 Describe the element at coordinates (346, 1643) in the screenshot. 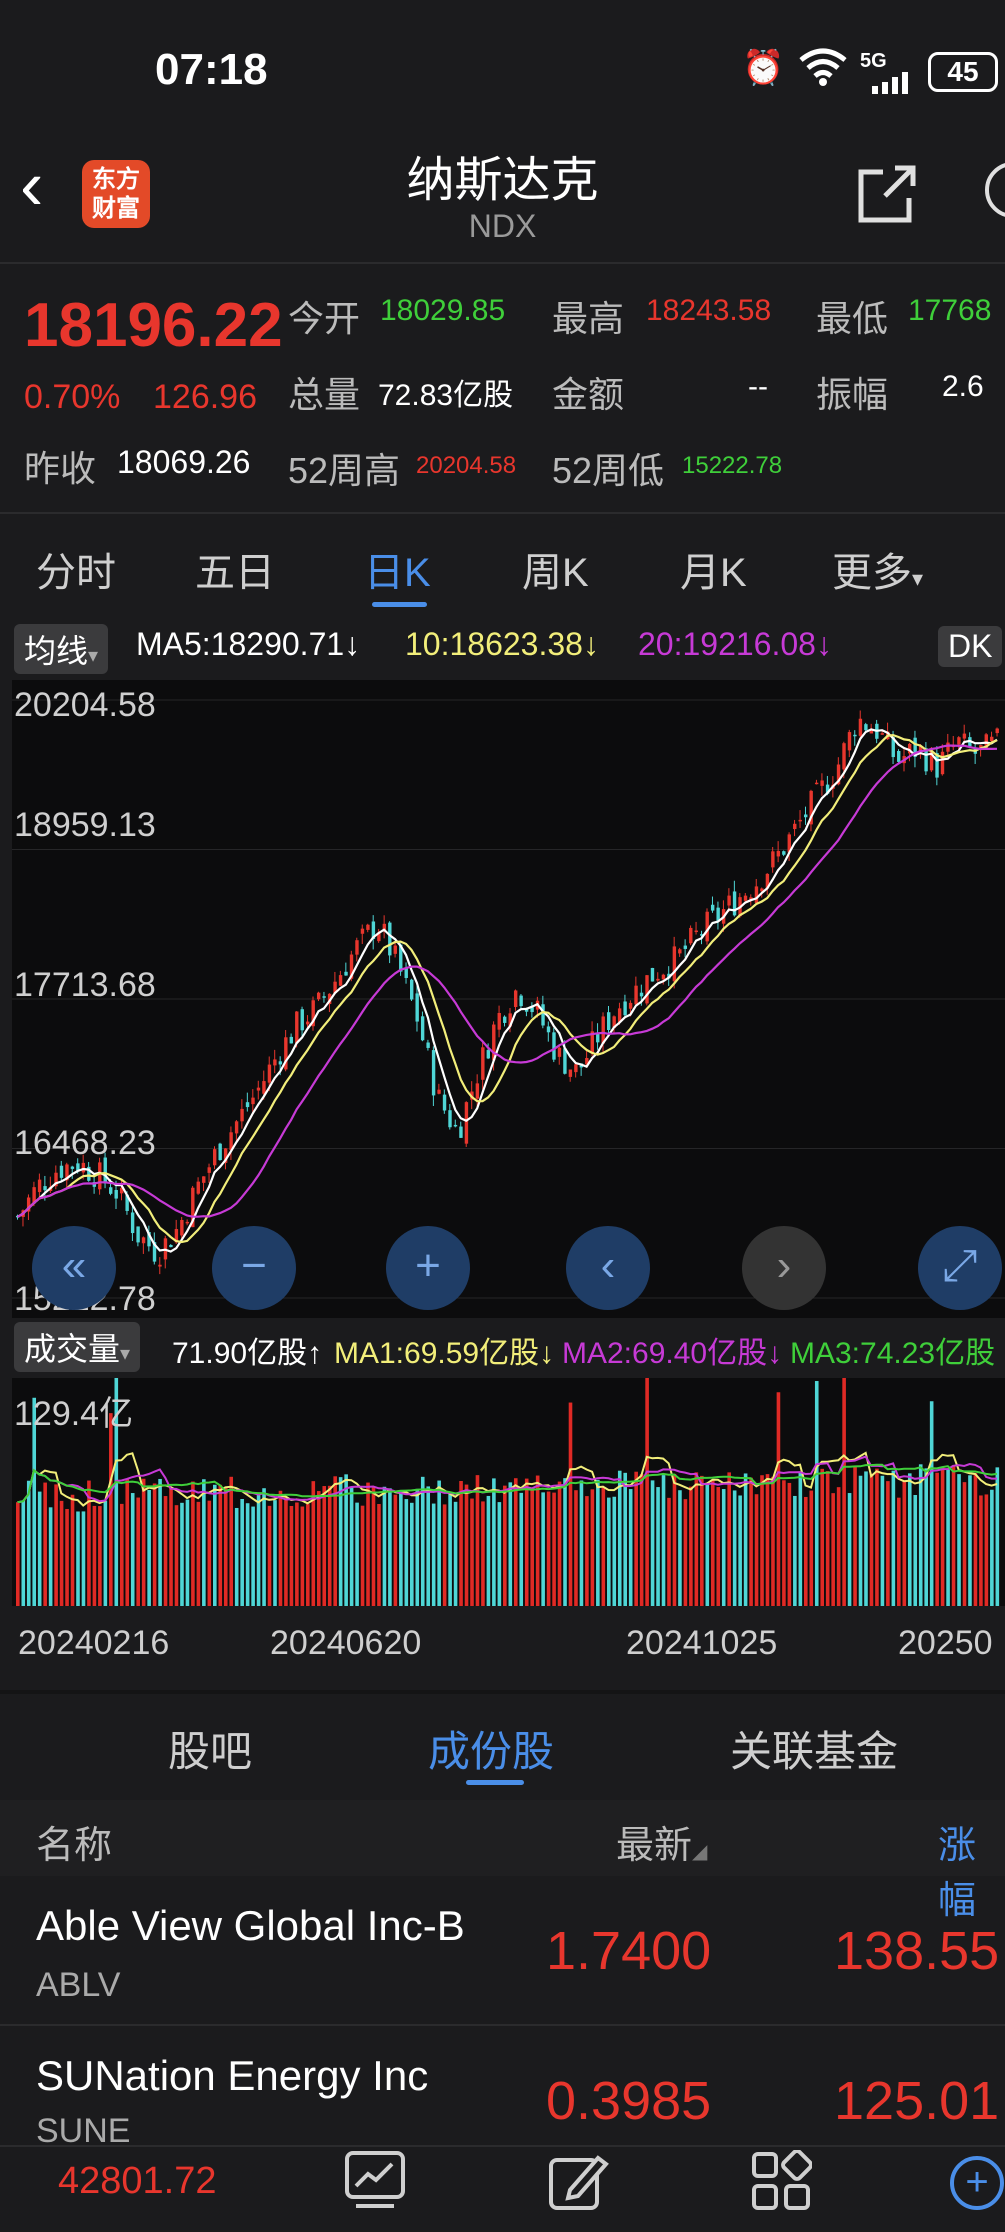

I see `date-label: 20240620` at that location.